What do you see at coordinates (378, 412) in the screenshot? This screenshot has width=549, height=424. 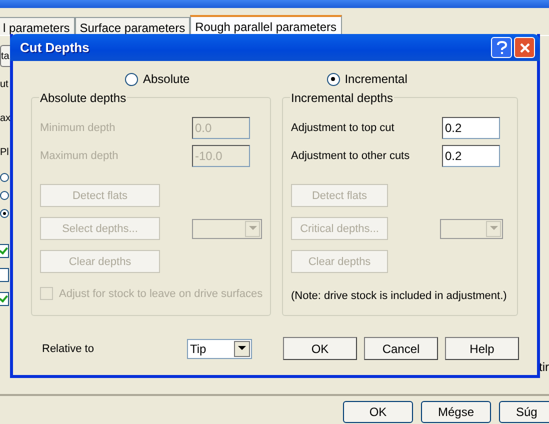 I see `parent-button: OK` at bounding box center [378, 412].